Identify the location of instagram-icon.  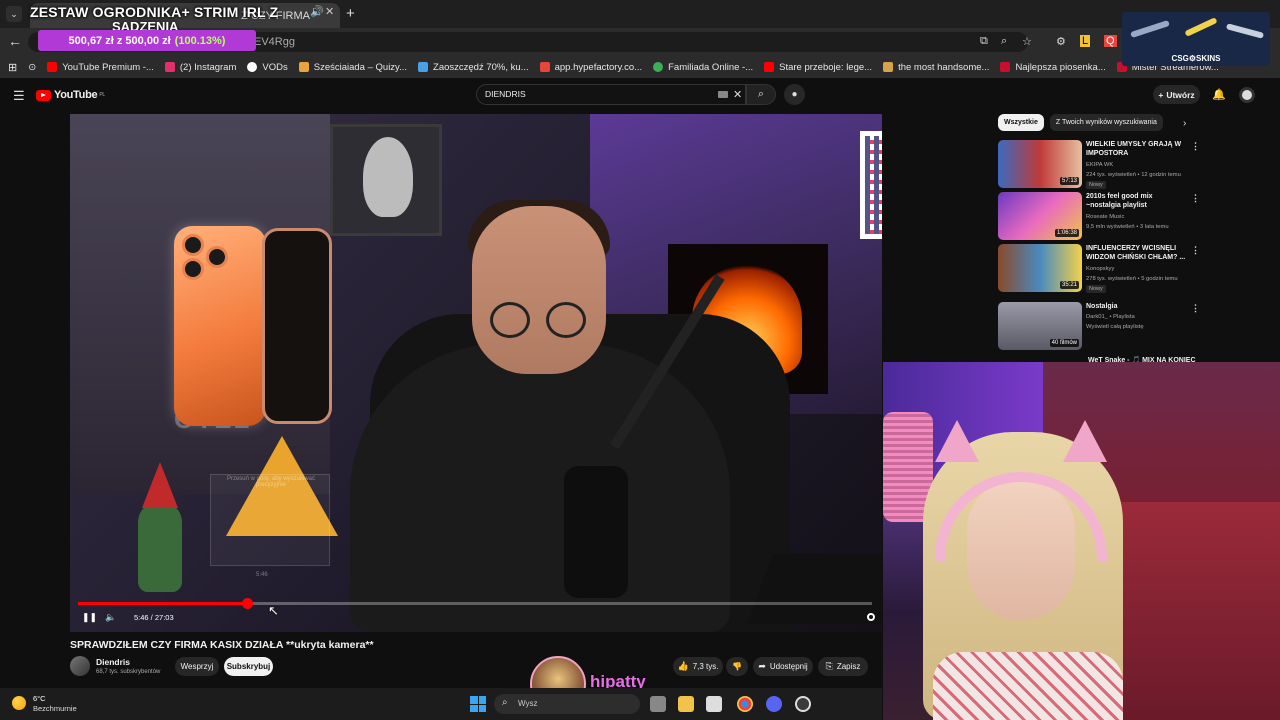
(169, 67).